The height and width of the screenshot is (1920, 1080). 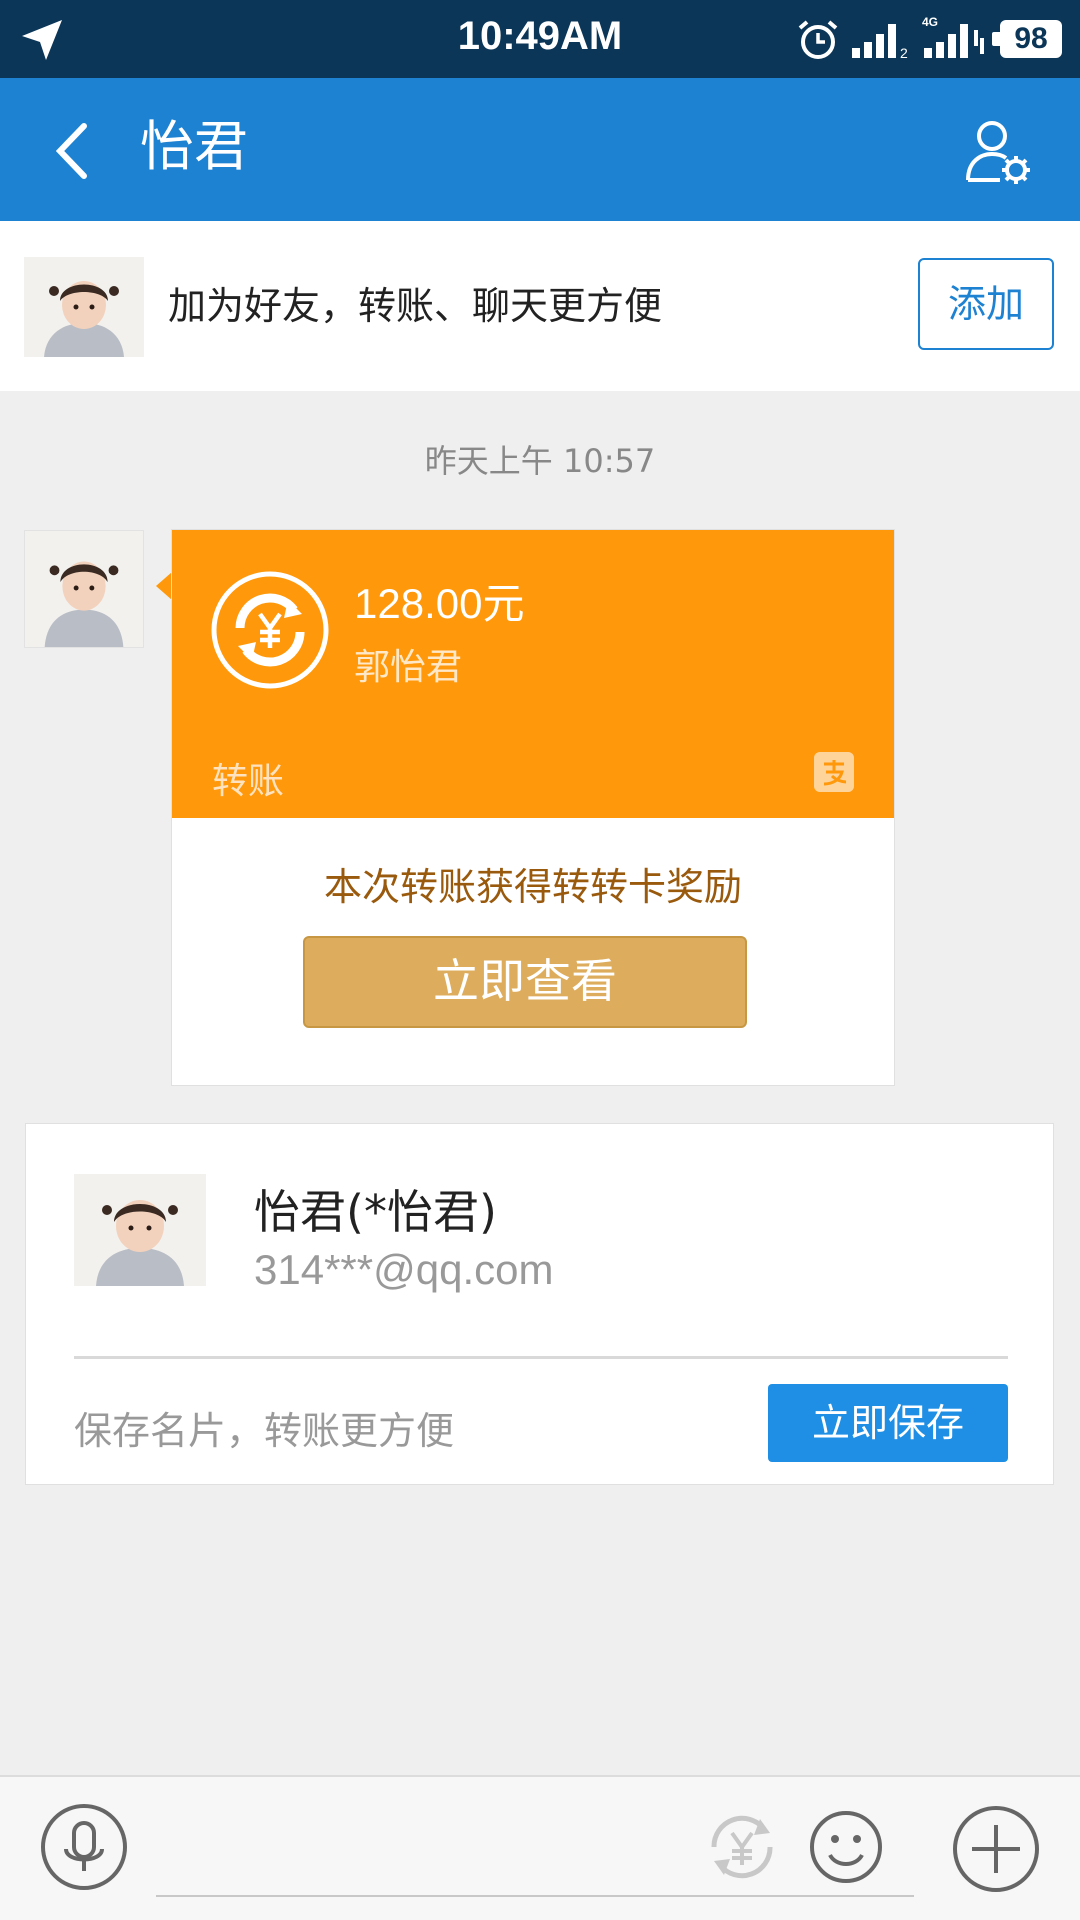 I want to click on save-card-button: 立即保存, so click(x=888, y=1423).